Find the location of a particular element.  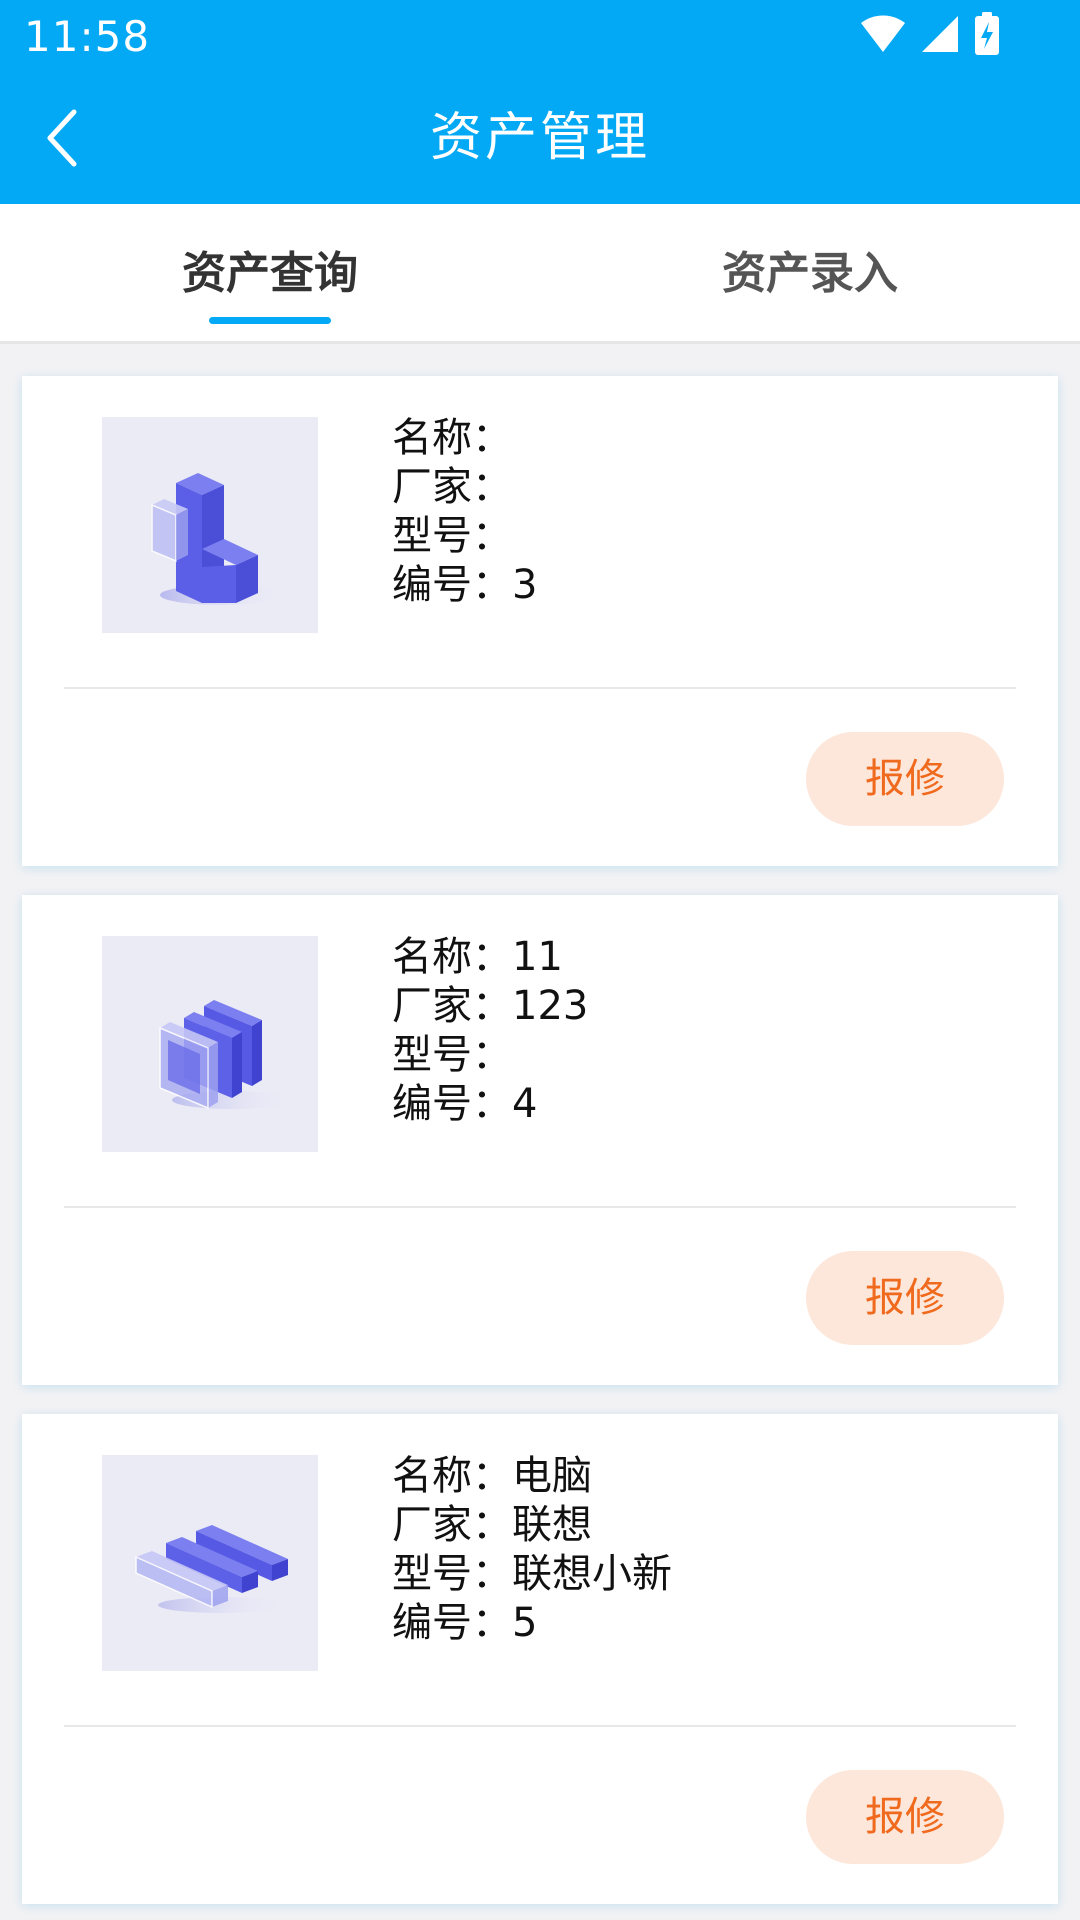

tab-label: 资产查询 is located at coordinates (270, 273).